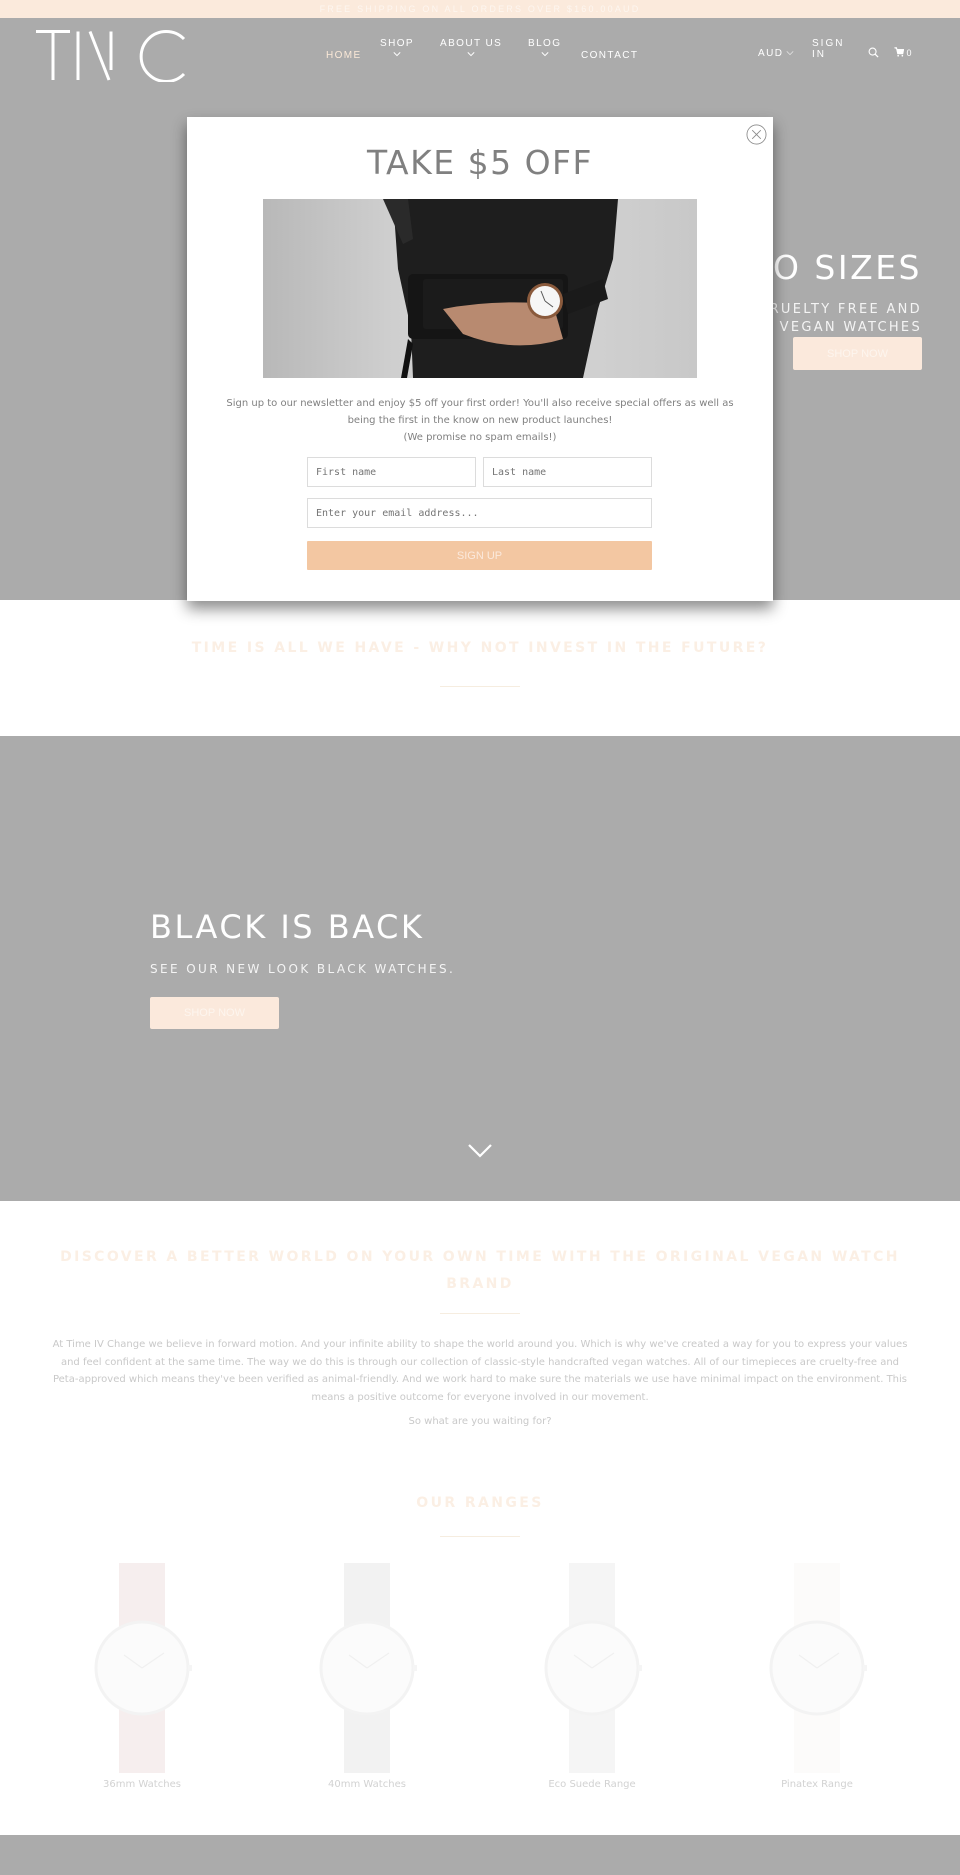 The width and height of the screenshot is (960, 1875). I want to click on range-card: Eco Suede Range, so click(592, 1676).